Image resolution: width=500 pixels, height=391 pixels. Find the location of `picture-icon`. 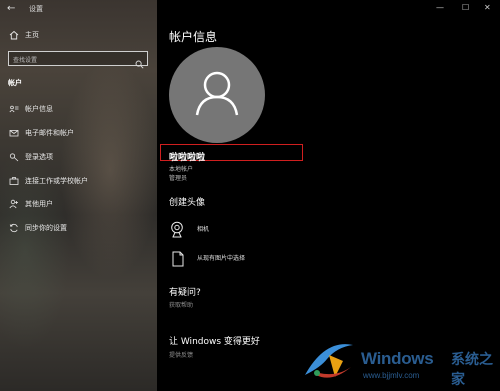

picture-icon is located at coordinates (178, 261).